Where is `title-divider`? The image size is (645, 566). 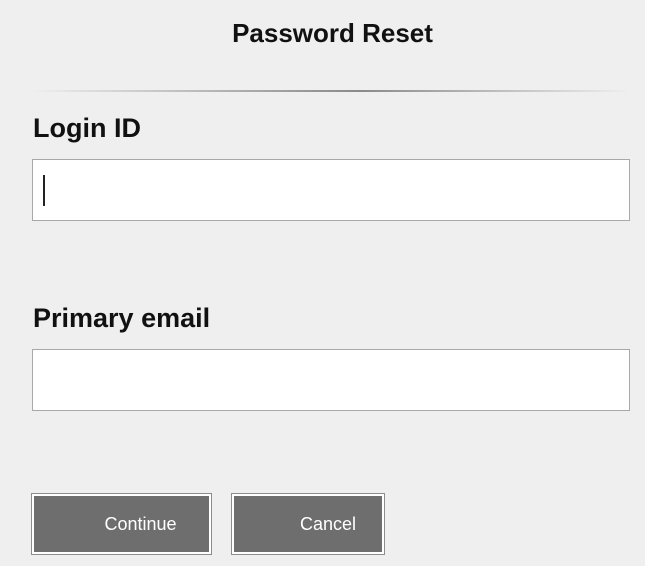
title-divider is located at coordinates (330, 91).